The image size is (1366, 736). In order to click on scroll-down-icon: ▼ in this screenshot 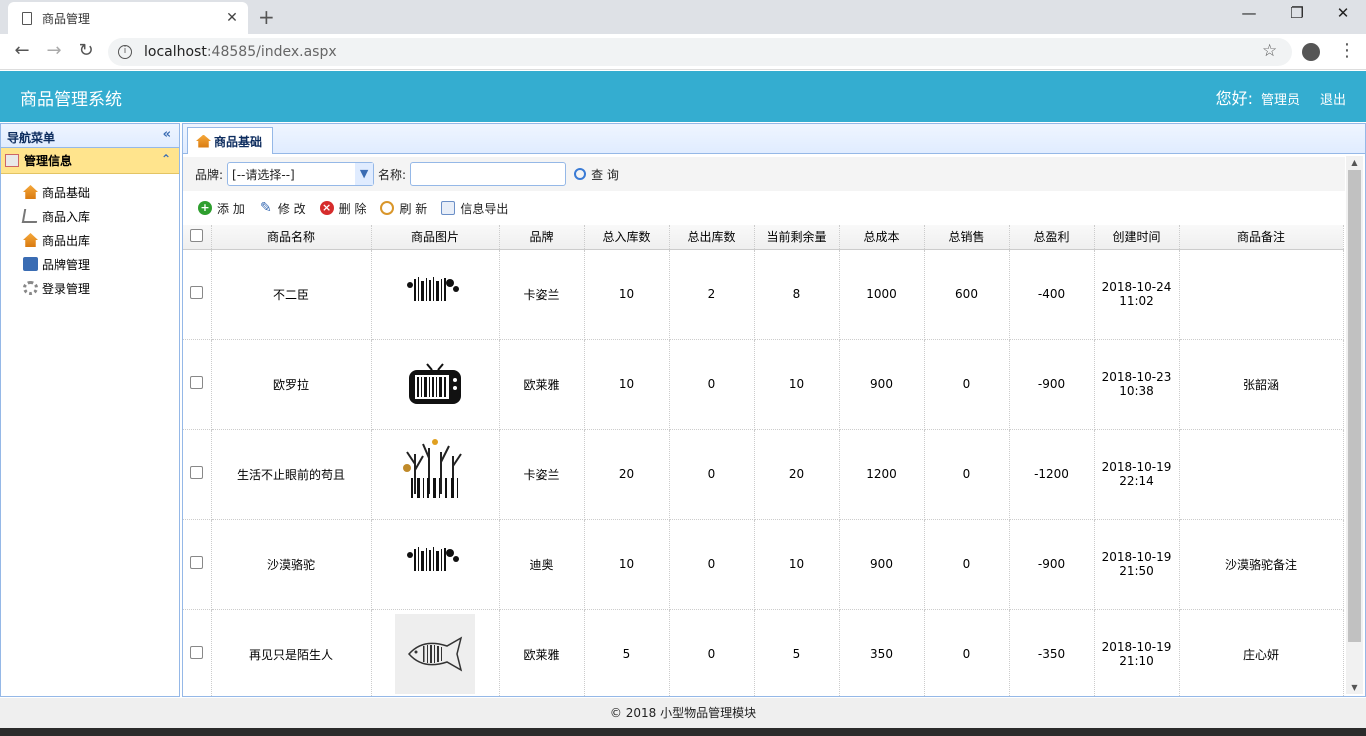, I will do `click(1354, 687)`.